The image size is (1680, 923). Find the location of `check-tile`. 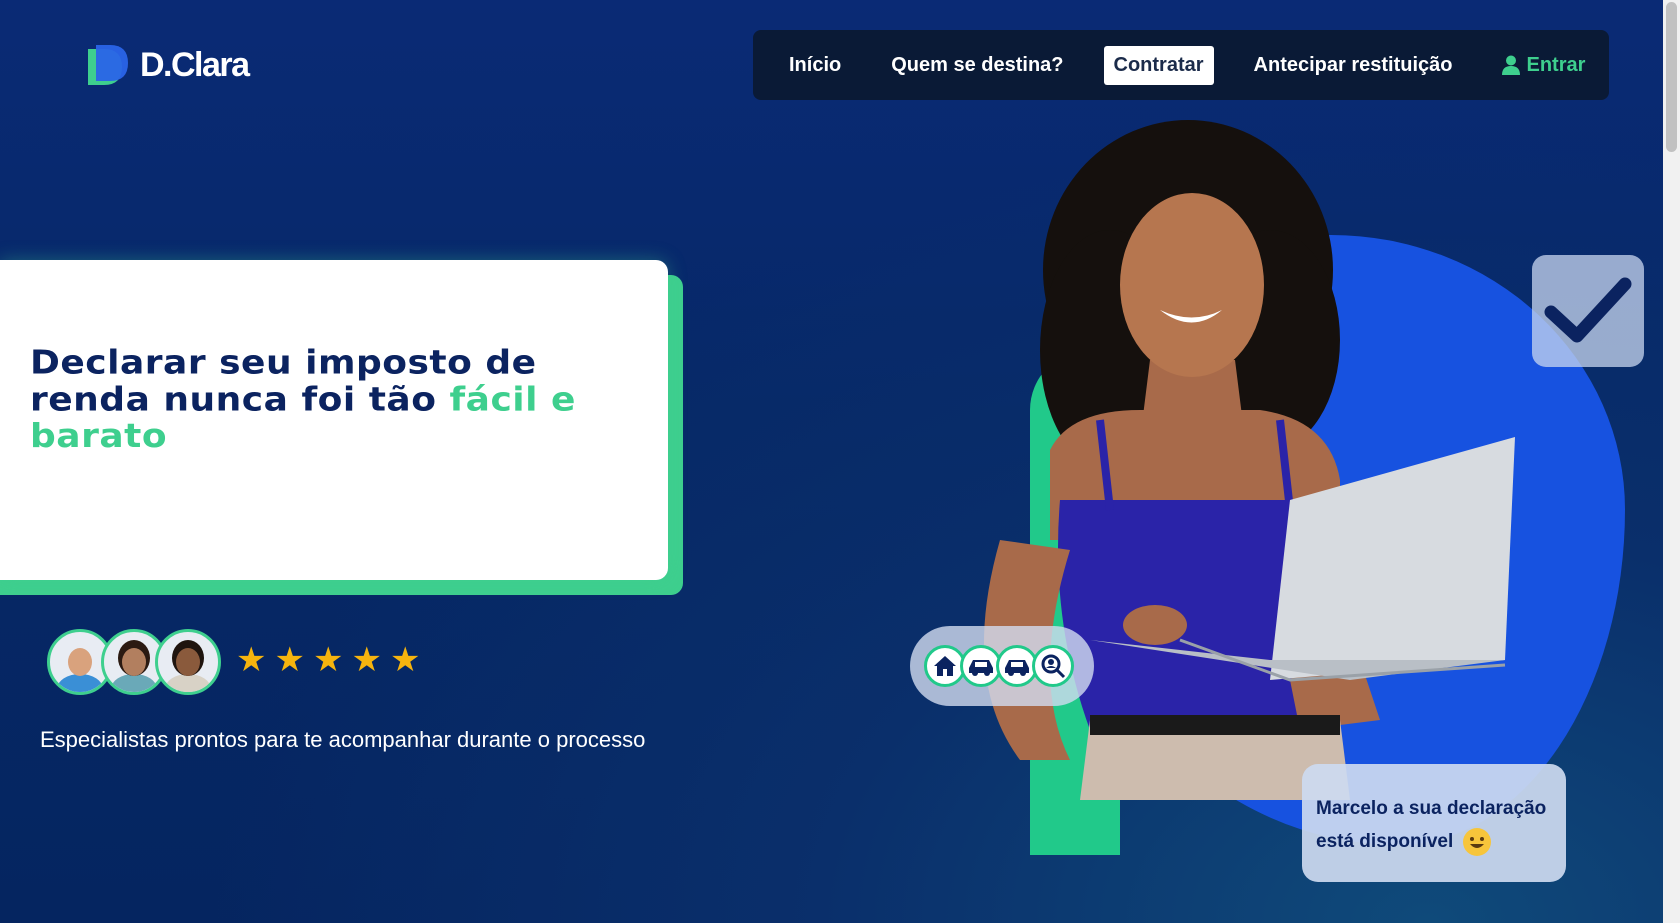

check-tile is located at coordinates (1588, 311).